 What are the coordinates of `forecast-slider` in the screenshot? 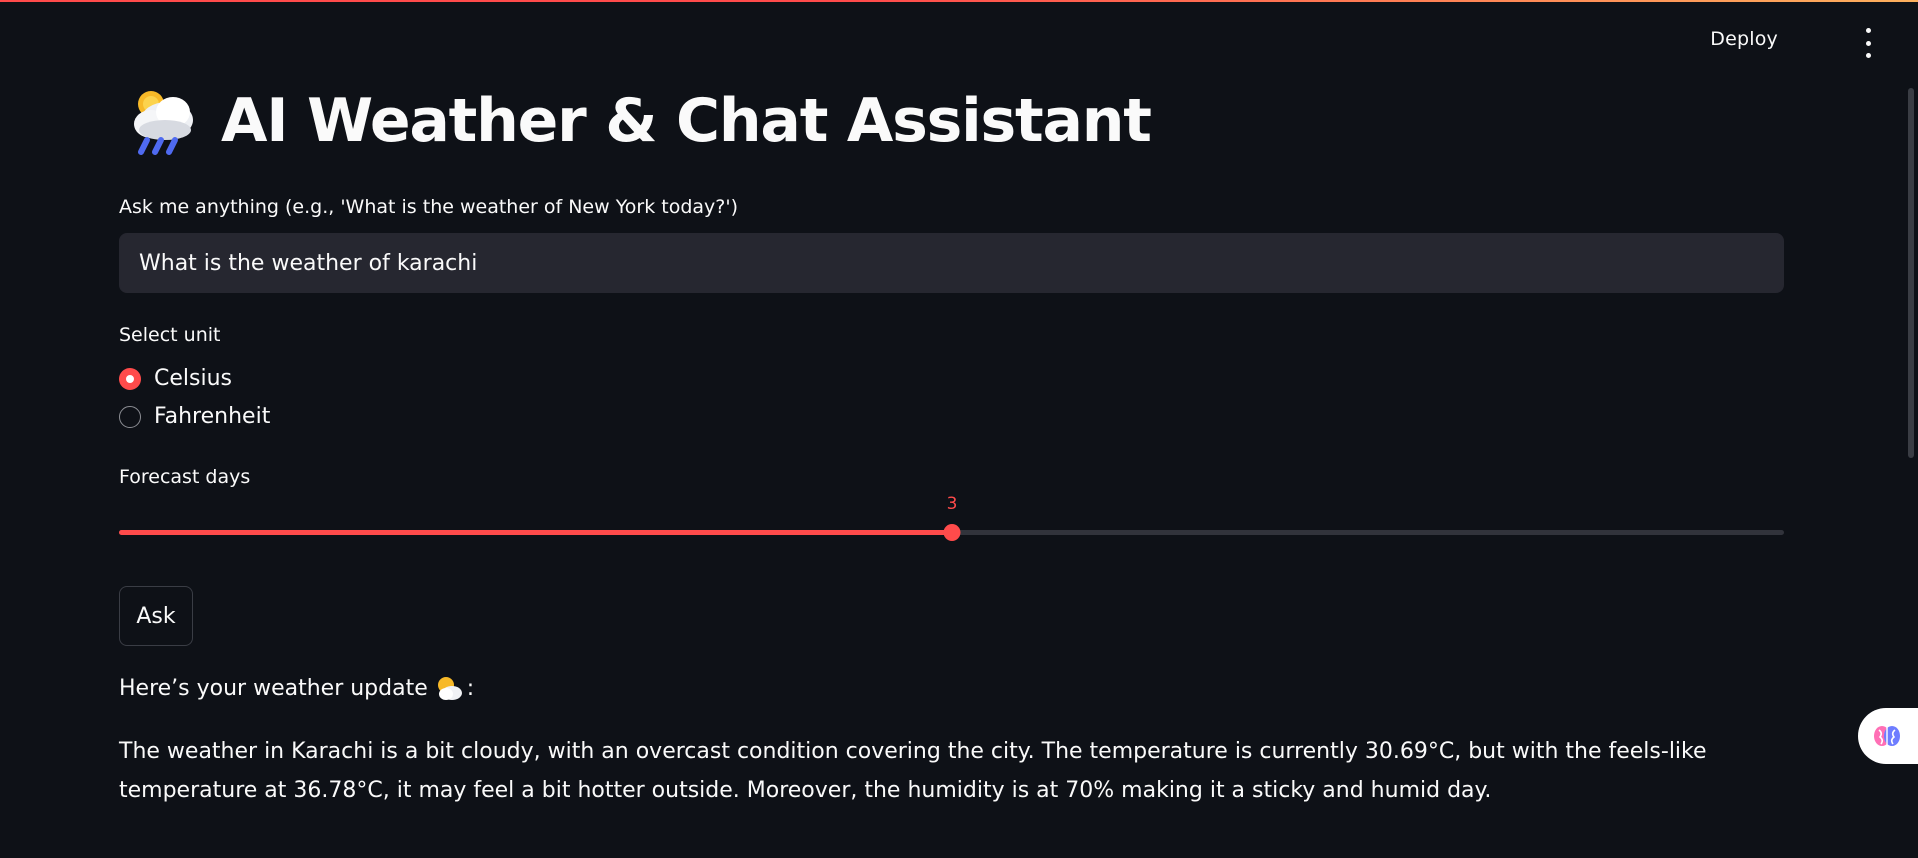 It's located at (951, 532).